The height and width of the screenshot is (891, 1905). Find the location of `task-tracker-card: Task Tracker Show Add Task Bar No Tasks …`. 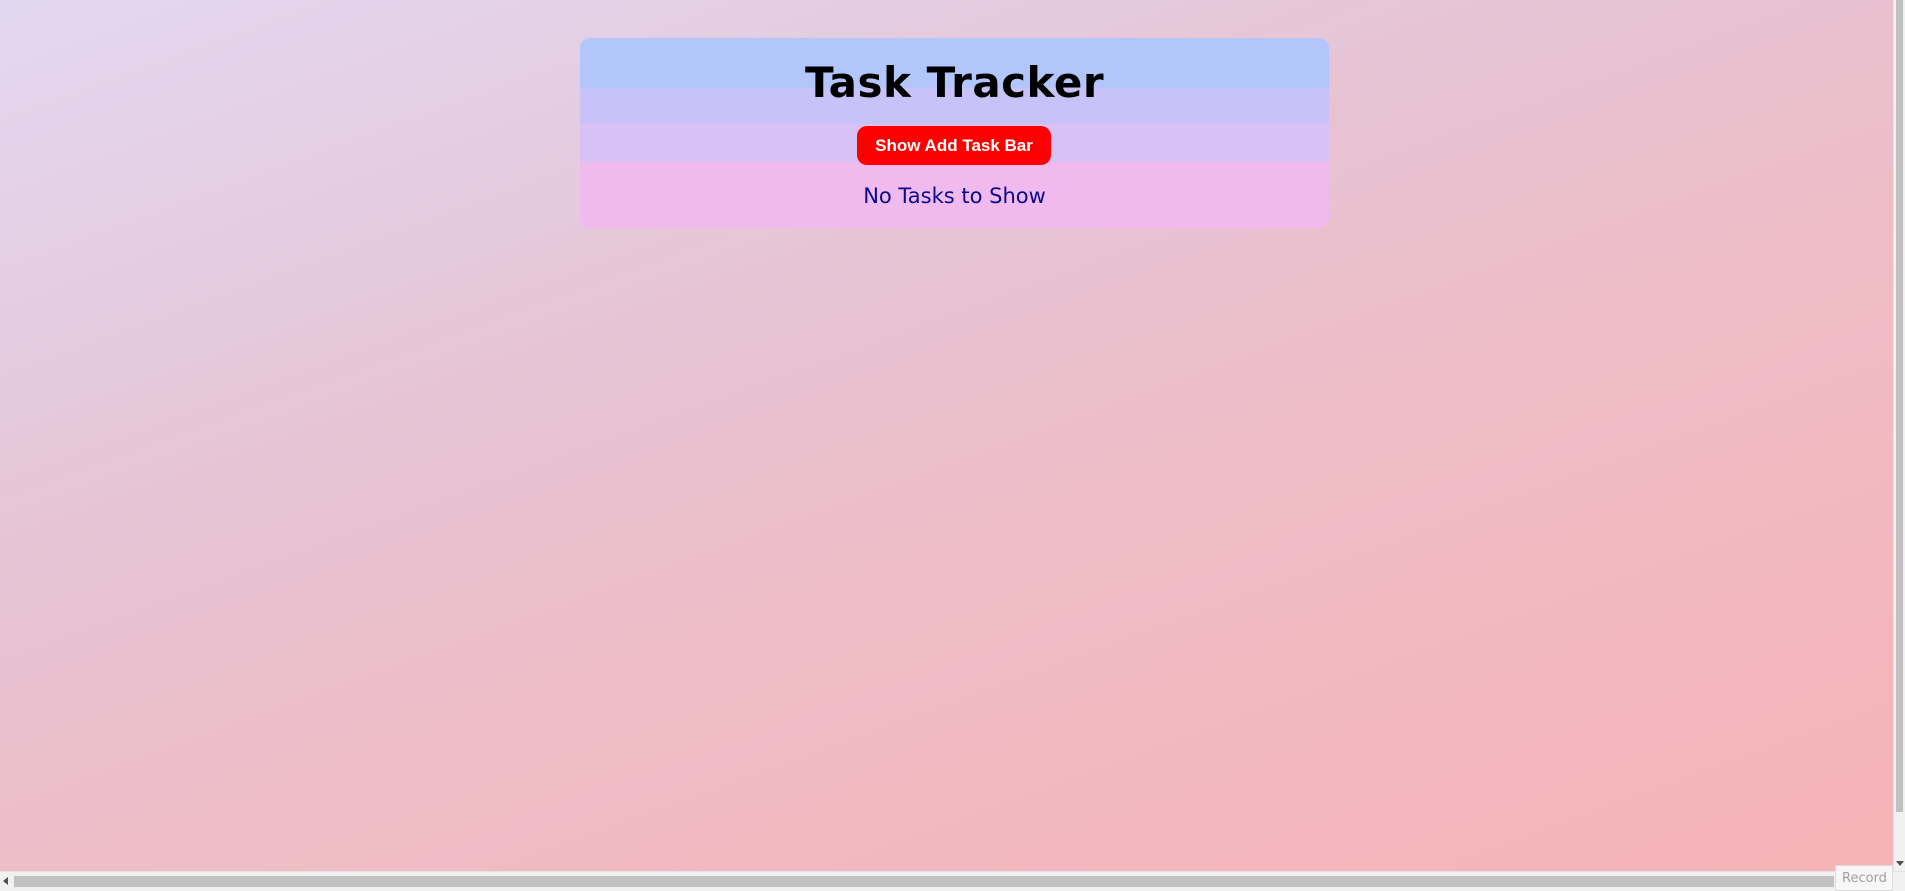

task-tracker-card: Task Tracker Show Add Task Bar No Tasks … is located at coordinates (954, 133).